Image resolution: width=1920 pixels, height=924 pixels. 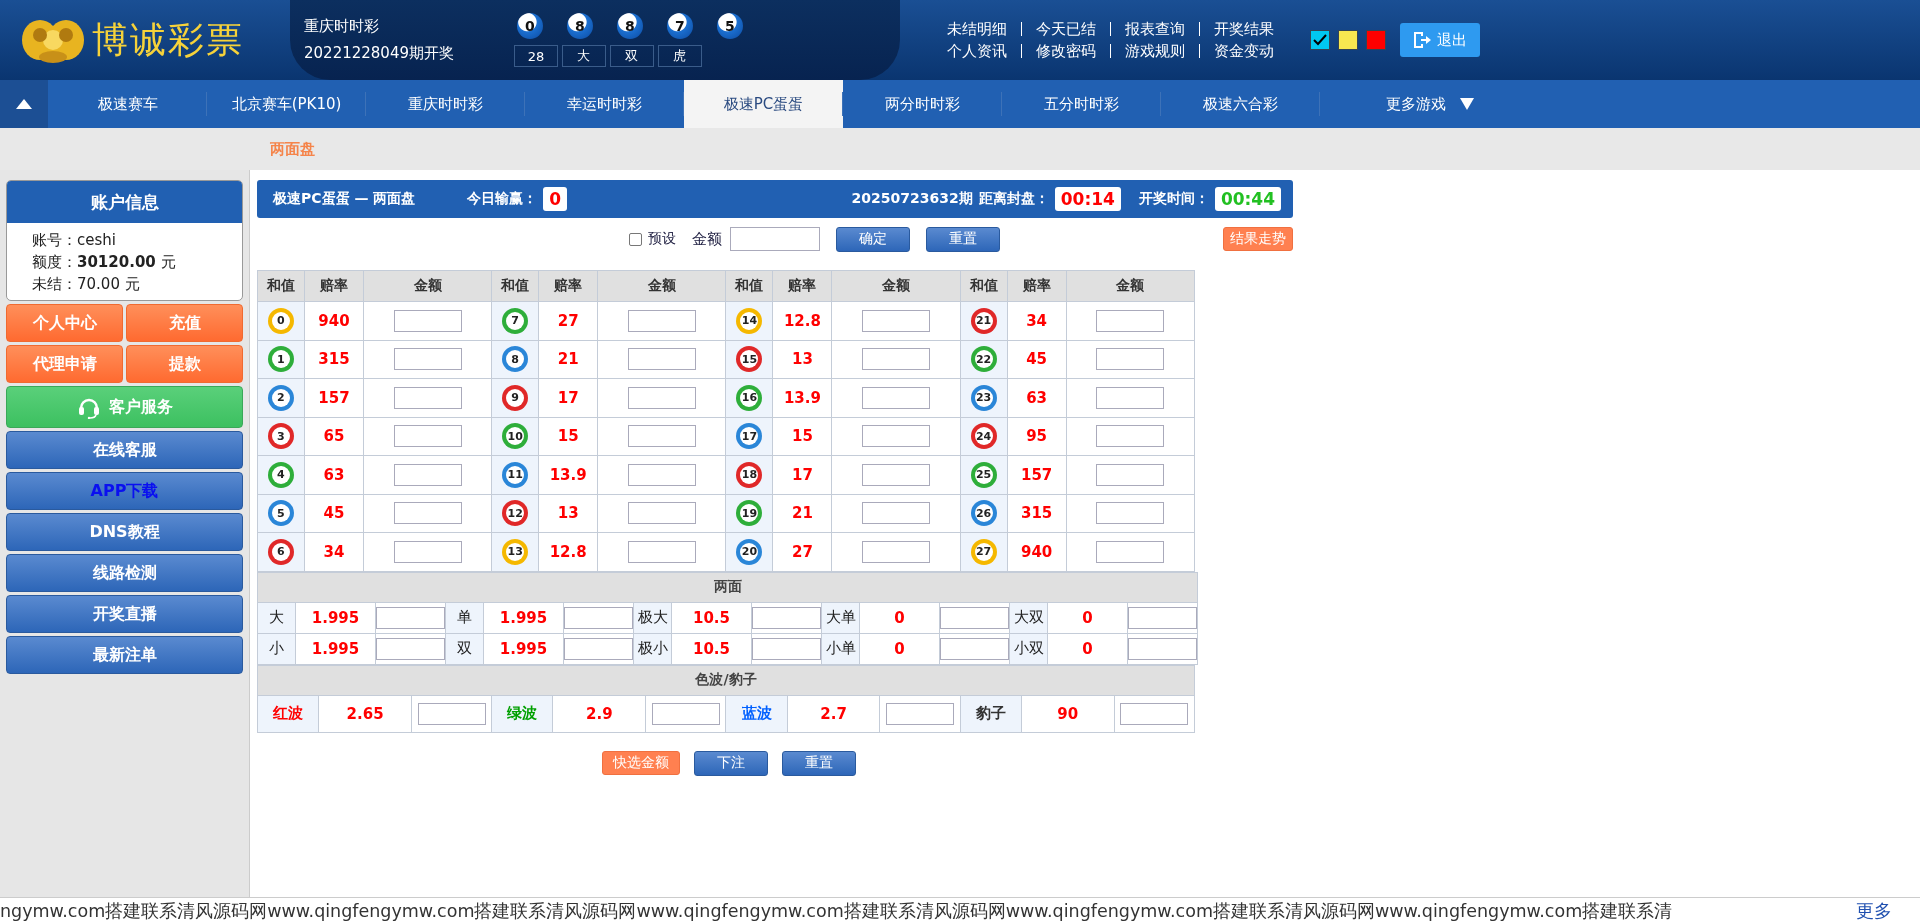 I want to click on game-tab: 北京赛车(PK10), so click(x=286, y=104).